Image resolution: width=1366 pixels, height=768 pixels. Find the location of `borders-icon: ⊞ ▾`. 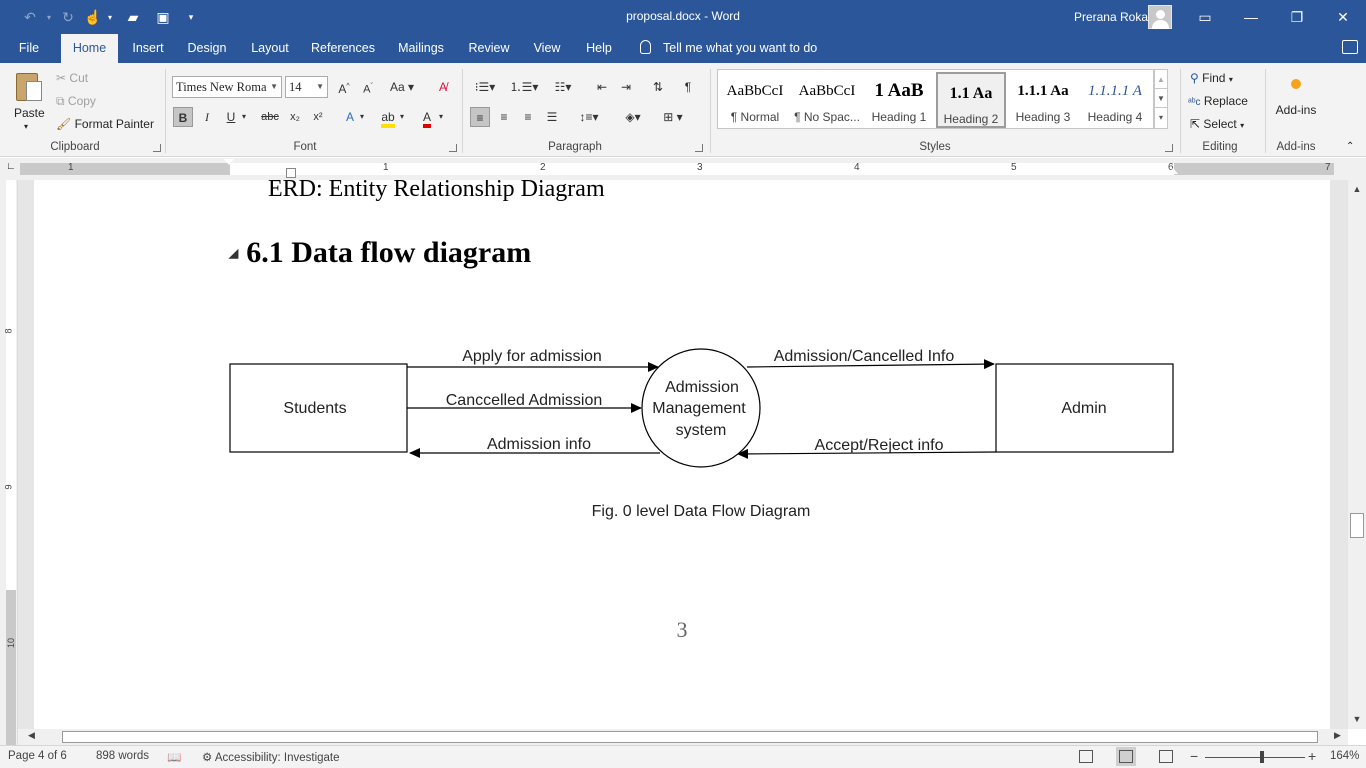

borders-icon: ⊞ ▾ is located at coordinates (673, 117).